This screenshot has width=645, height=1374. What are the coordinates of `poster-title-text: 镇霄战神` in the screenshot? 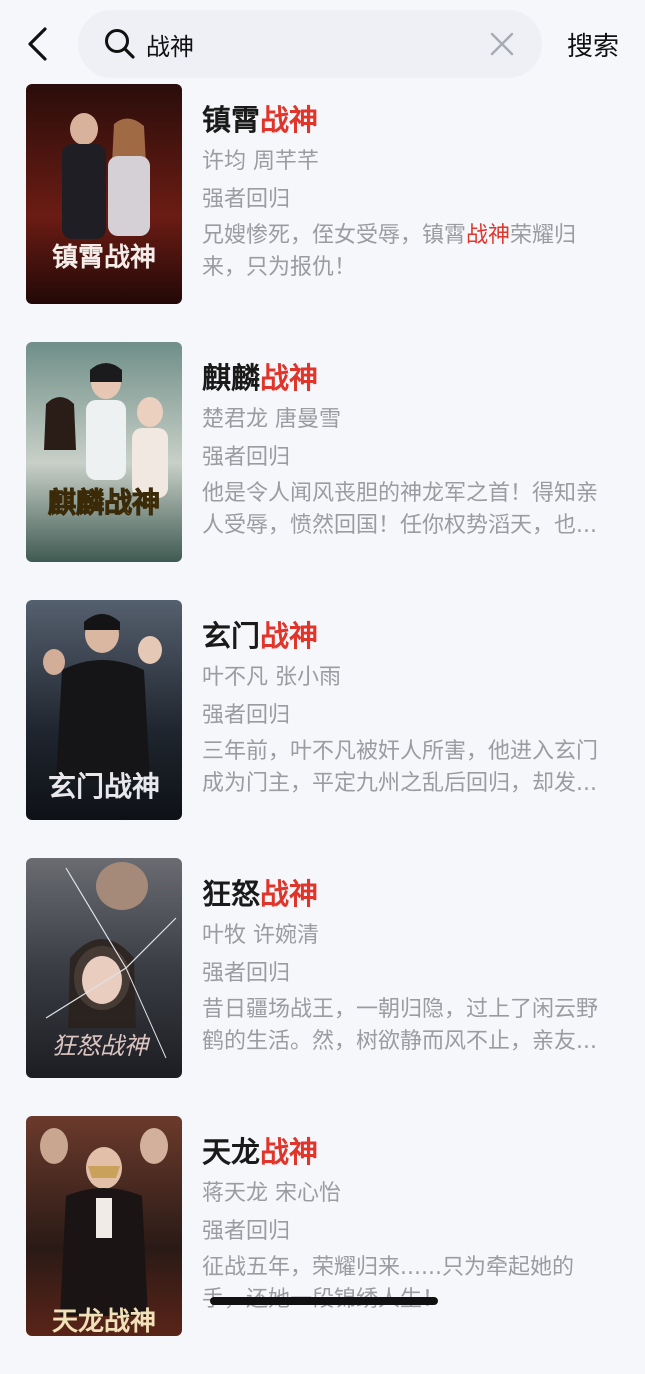 It's located at (104, 258).